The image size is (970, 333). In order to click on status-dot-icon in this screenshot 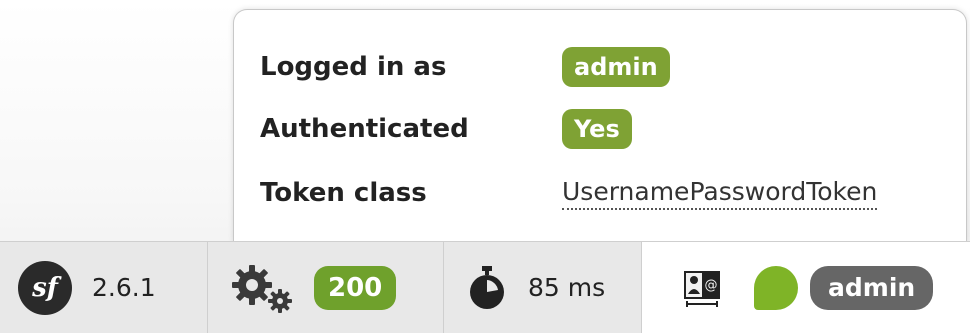, I will do `click(776, 287)`.